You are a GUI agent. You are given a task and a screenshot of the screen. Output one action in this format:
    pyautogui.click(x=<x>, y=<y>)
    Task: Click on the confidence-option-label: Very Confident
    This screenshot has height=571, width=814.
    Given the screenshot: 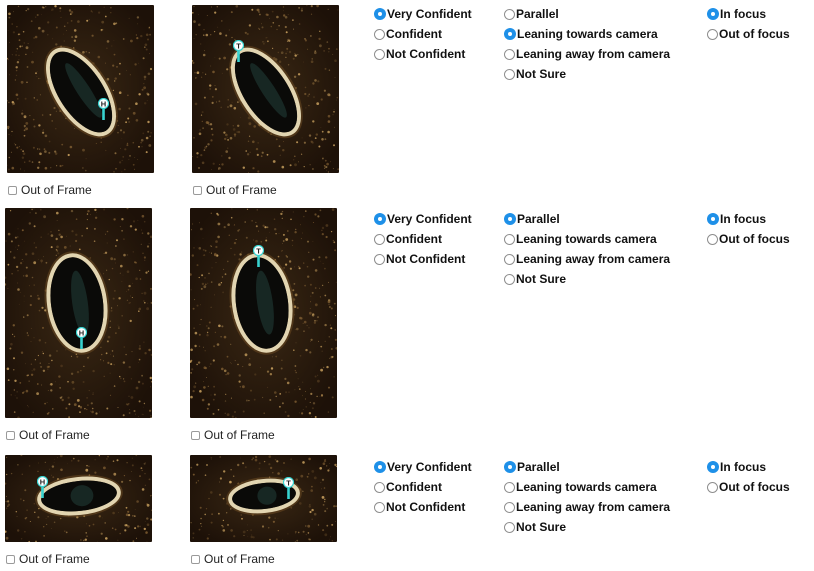 What is the action you would take?
    pyautogui.click(x=429, y=219)
    